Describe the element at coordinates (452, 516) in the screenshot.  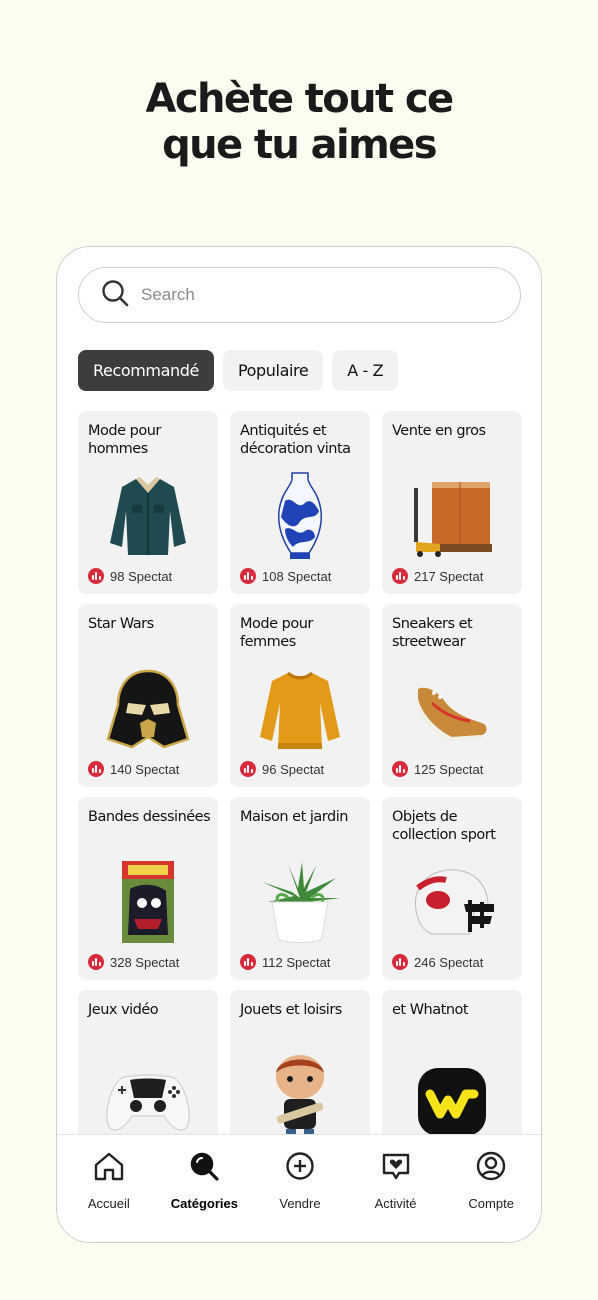
I see `pallet-crate-image` at that location.